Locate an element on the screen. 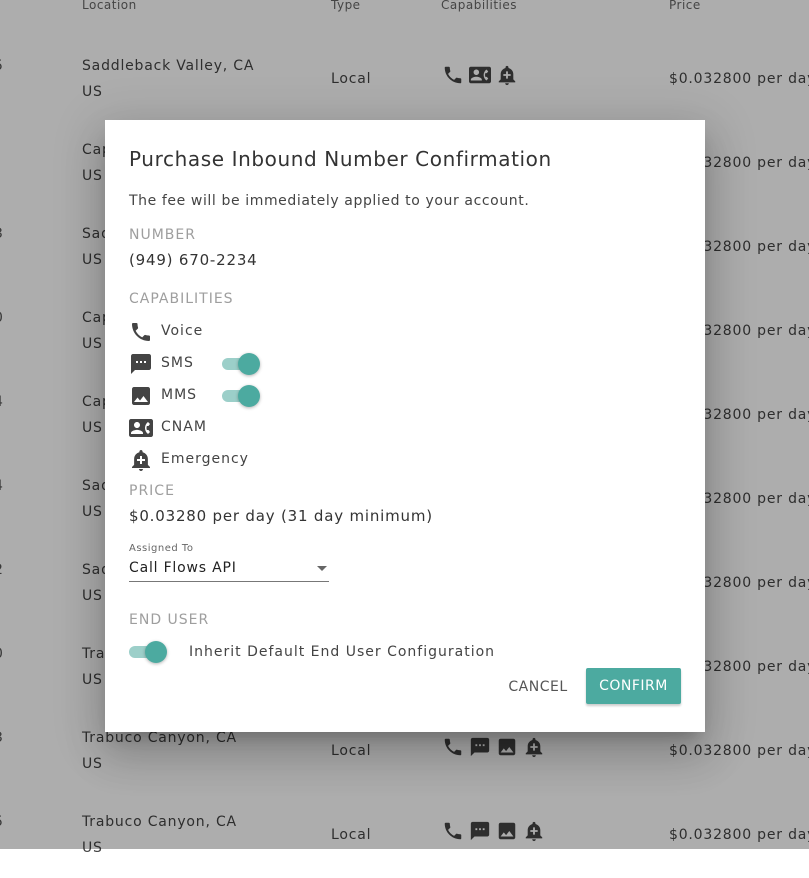 The width and height of the screenshot is (809, 878). cancel-button: CANCEL is located at coordinates (538, 686).